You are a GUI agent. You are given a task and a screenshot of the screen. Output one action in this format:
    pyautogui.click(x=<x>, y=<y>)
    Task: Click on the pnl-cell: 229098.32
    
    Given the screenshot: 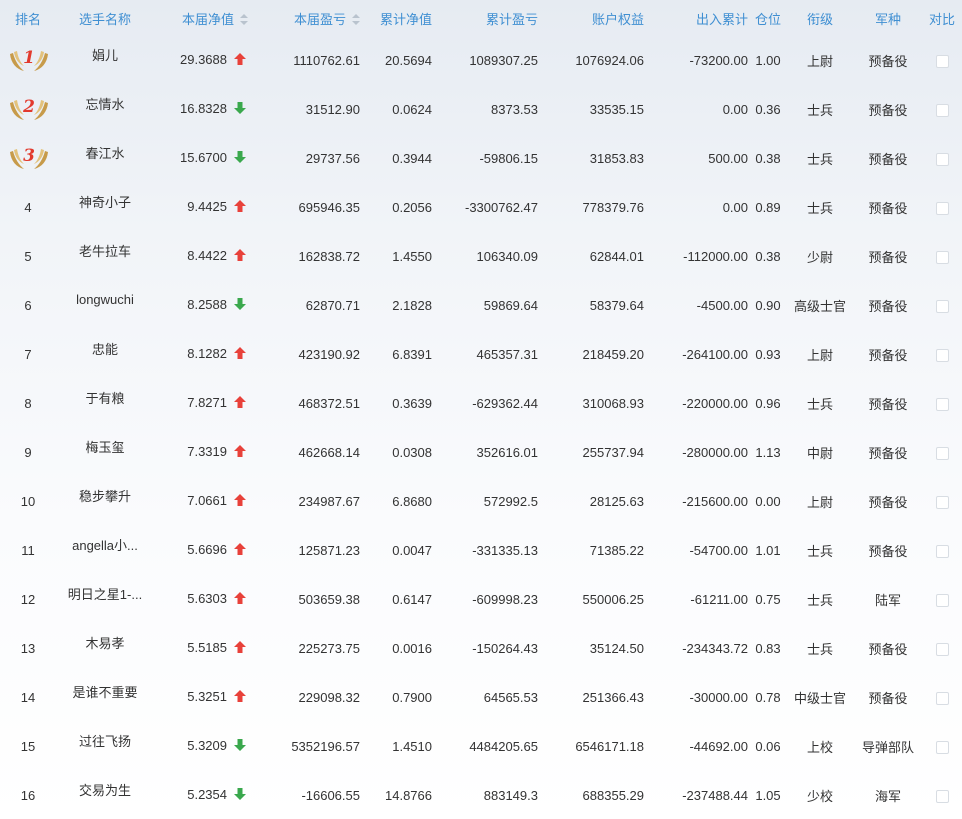 What is the action you would take?
    pyautogui.click(x=329, y=697)
    